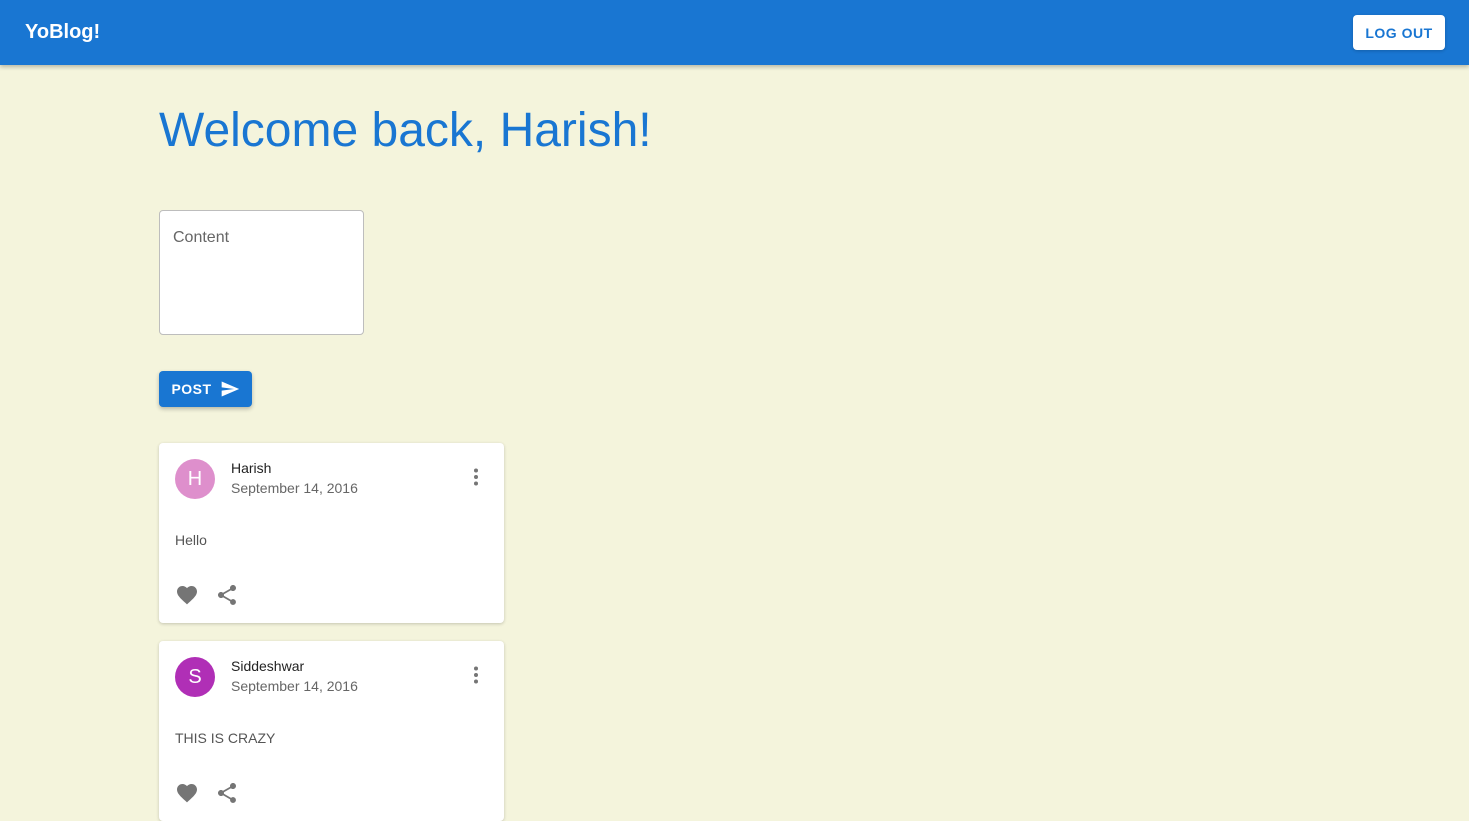 This screenshot has width=1469, height=821. I want to click on post-button-label: POST, so click(191, 389).